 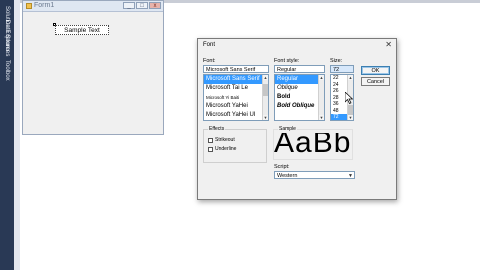 I want to click on script-value: Western, so click(x=287, y=176).